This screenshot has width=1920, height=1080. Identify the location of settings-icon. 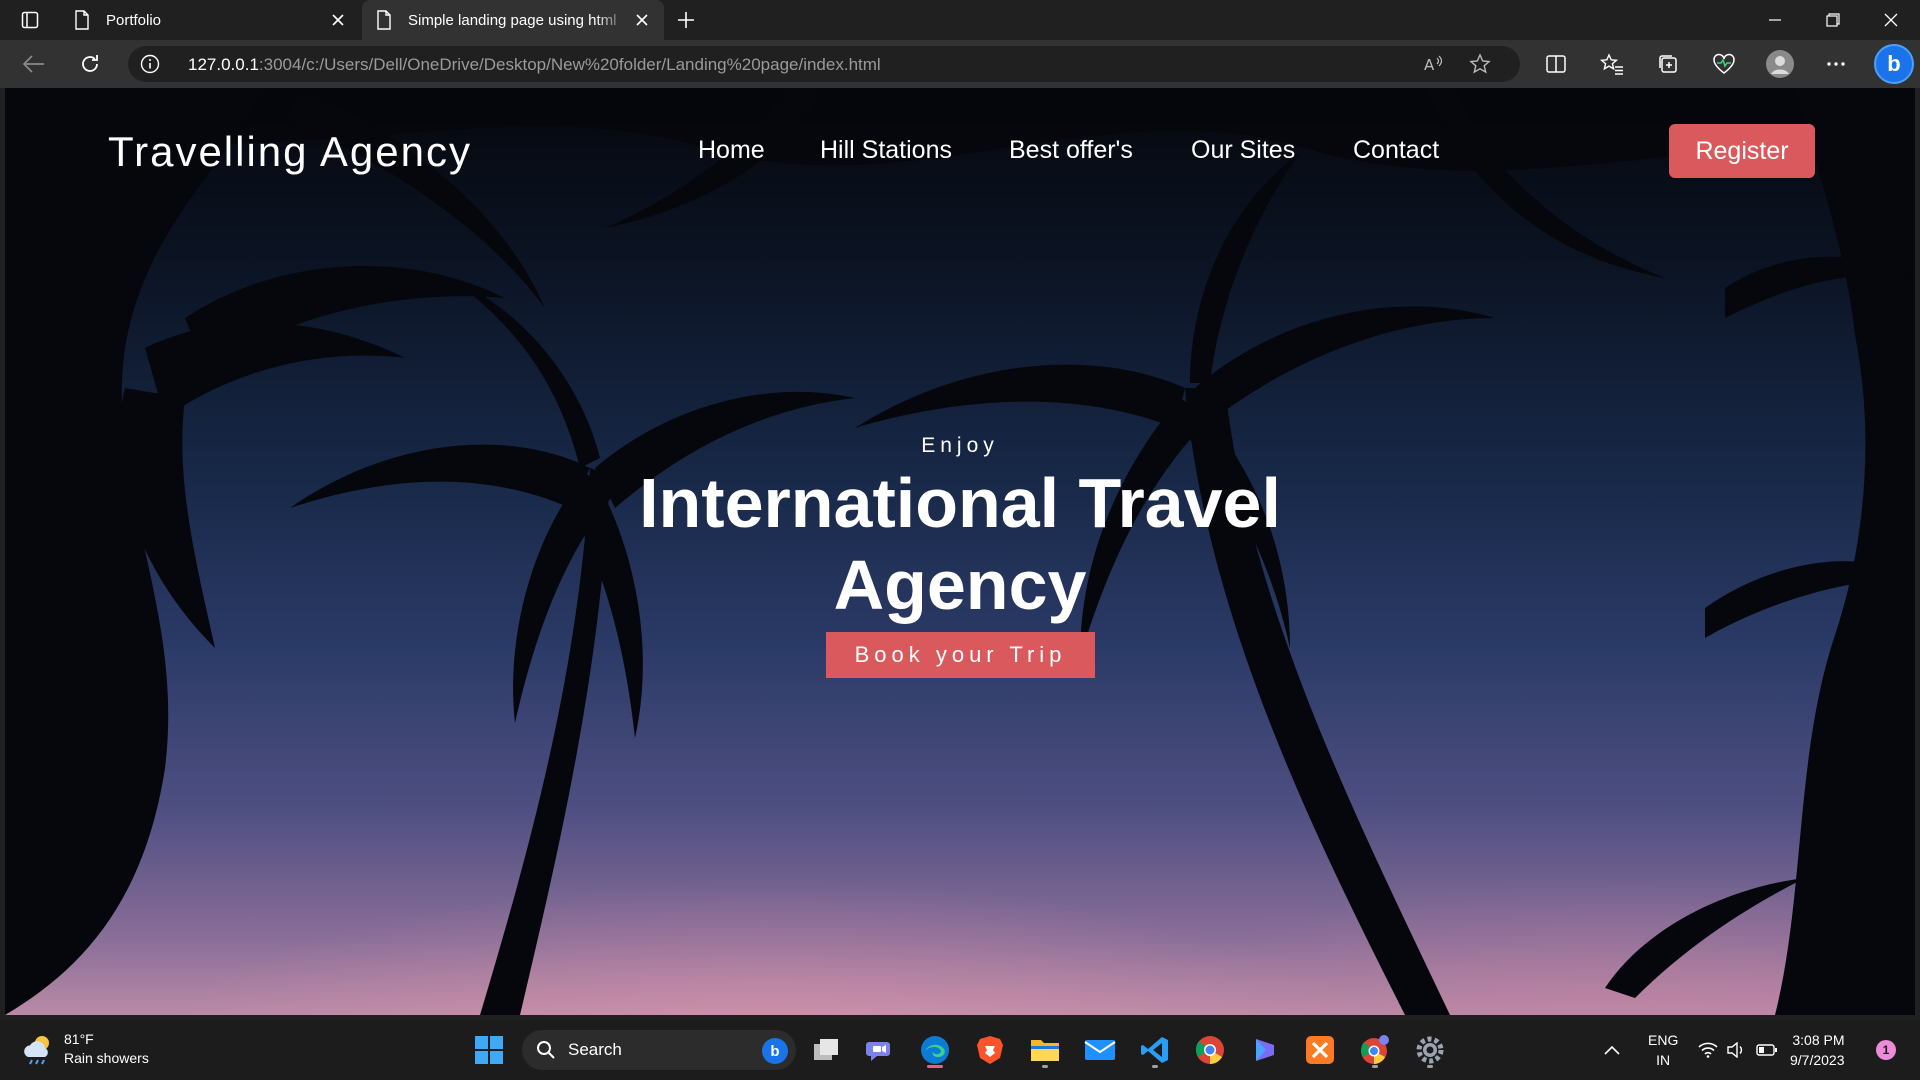
(1430, 1050).